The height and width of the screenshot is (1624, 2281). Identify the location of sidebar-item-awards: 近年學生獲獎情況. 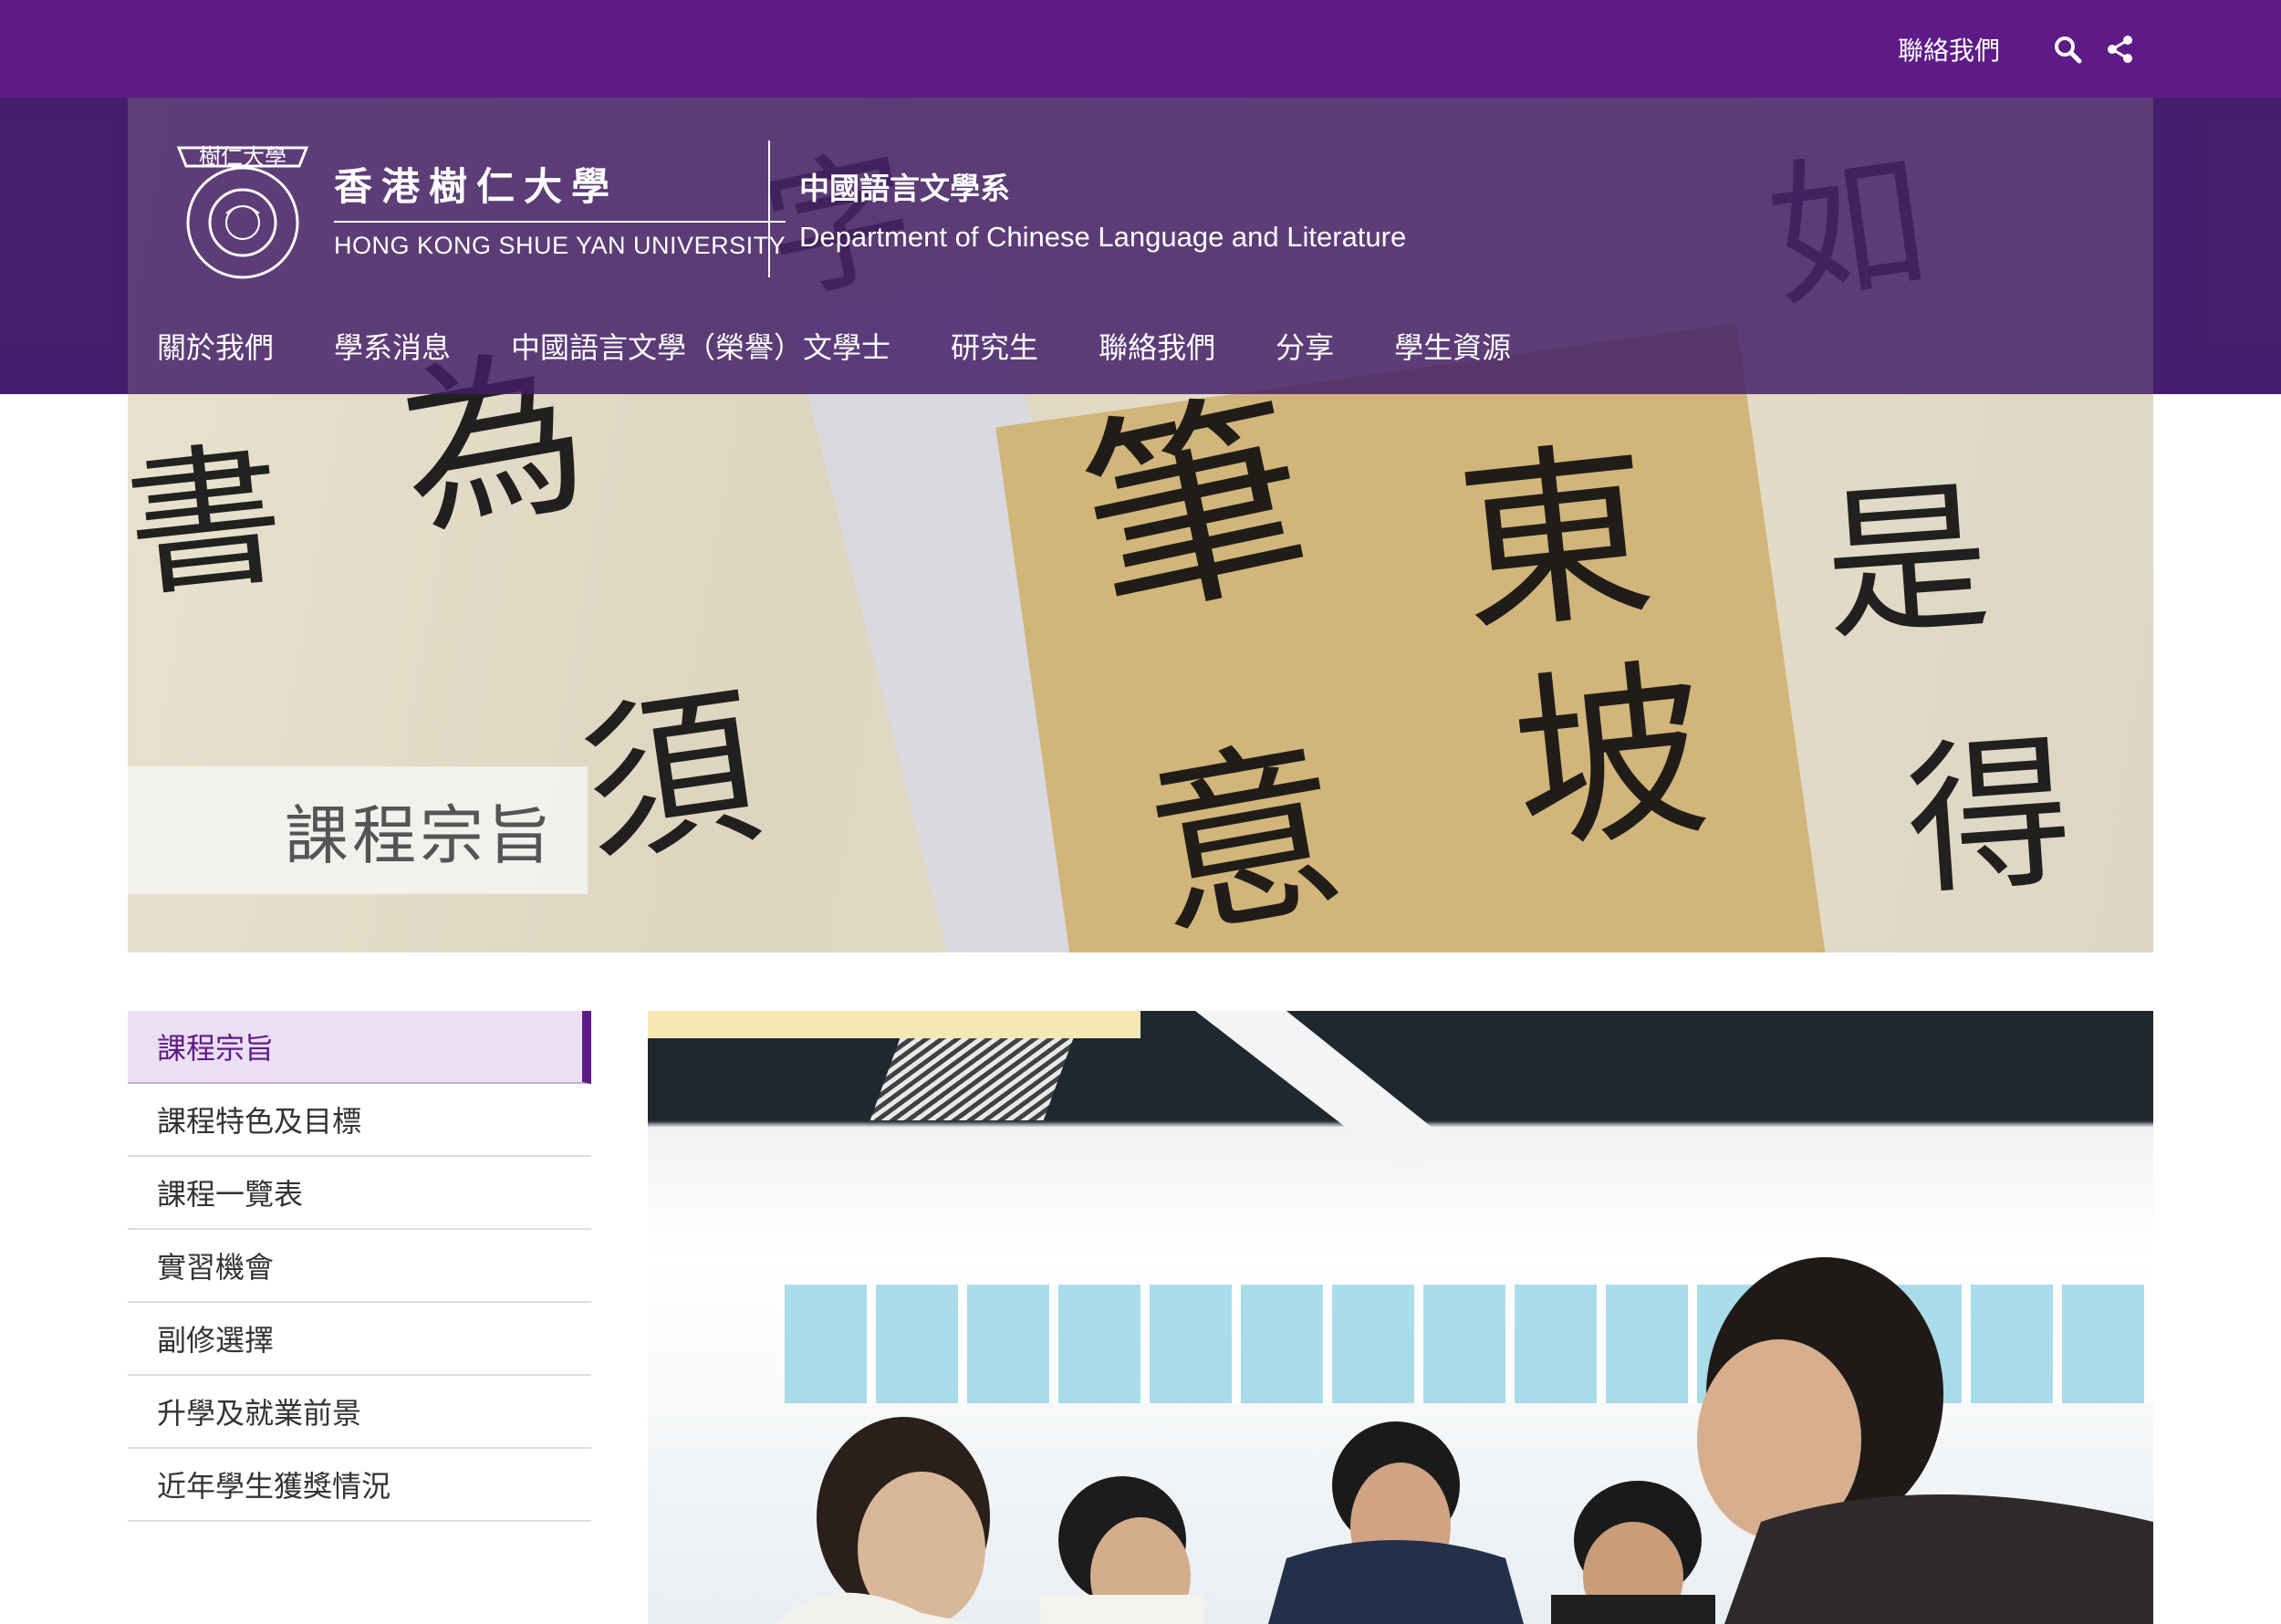
(359, 1485).